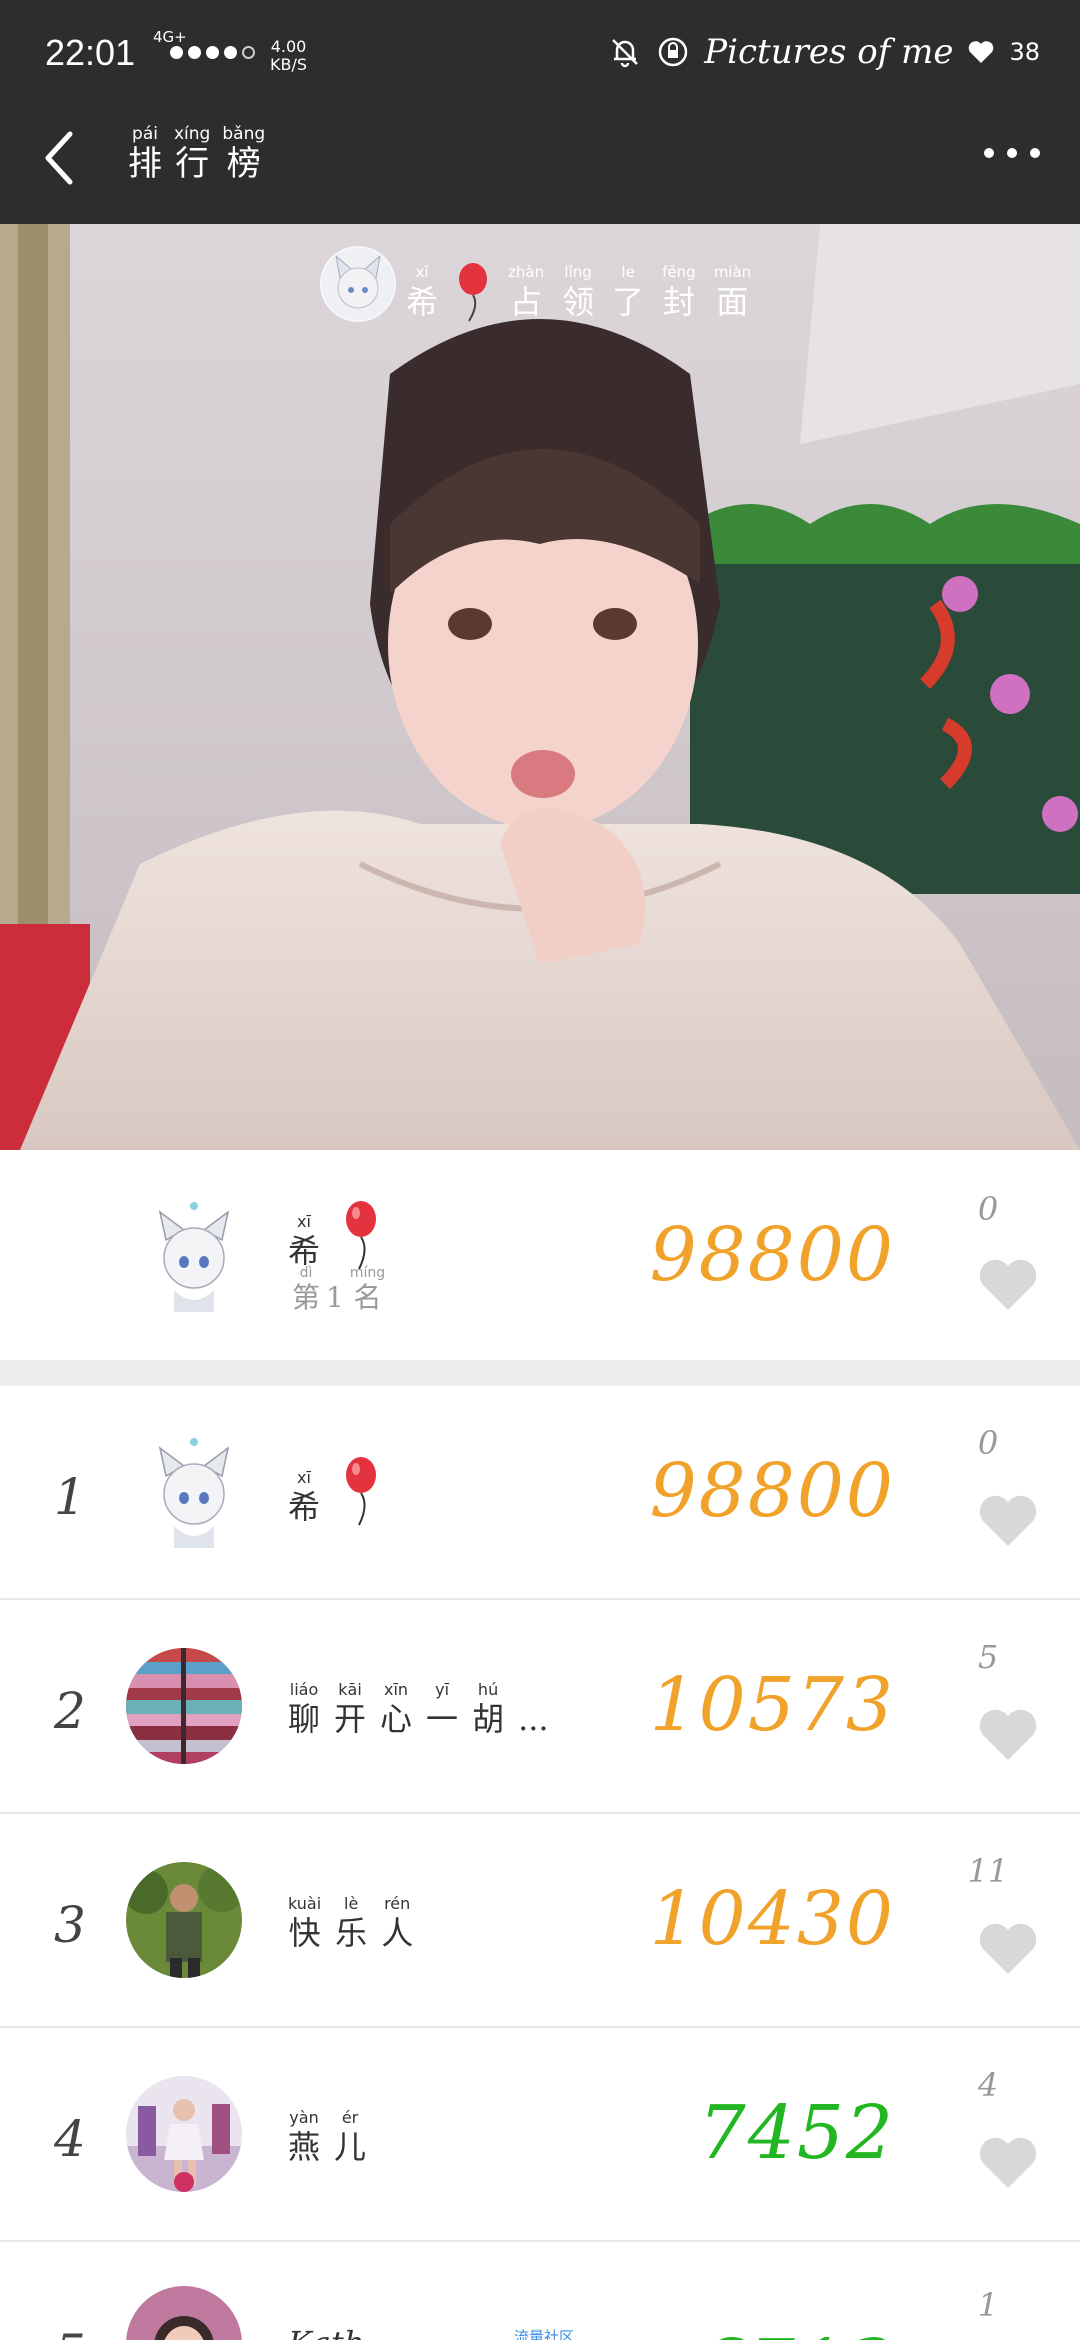 The width and height of the screenshot is (1080, 2340). I want to click on battery-level: 38, so click(1024, 52).